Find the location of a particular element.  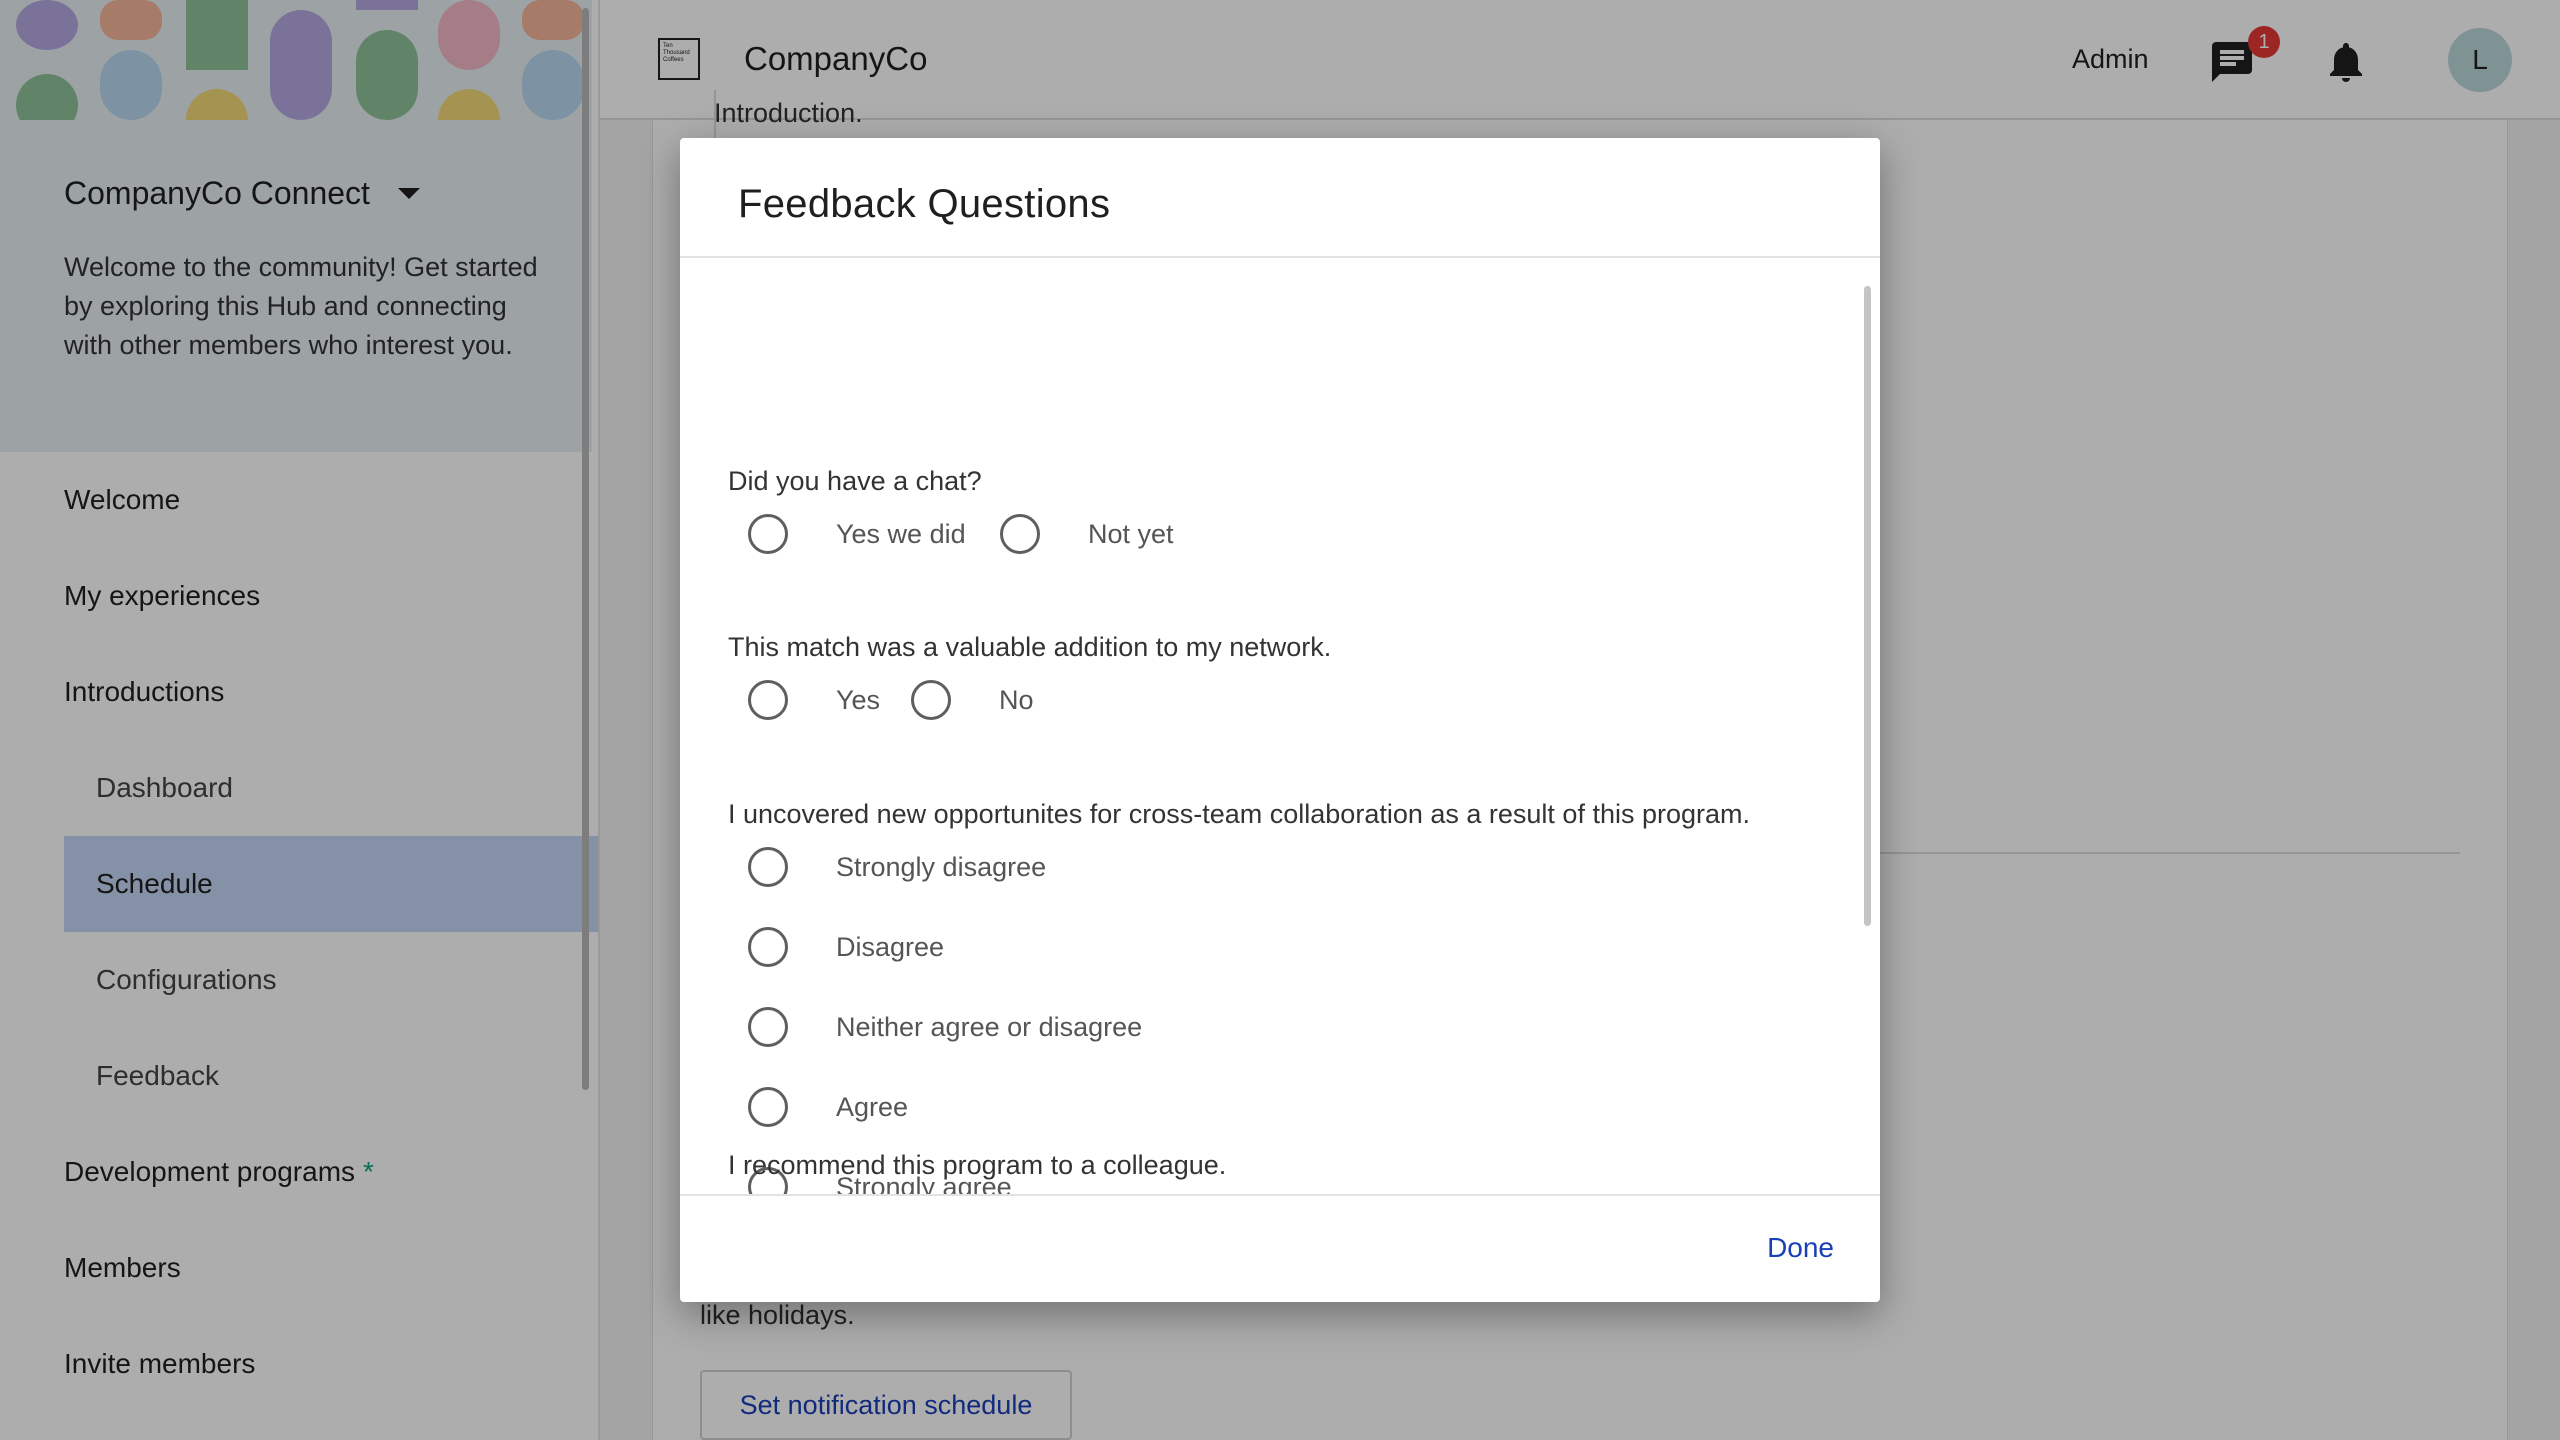

radio-option: Disagree is located at coordinates (846, 947).